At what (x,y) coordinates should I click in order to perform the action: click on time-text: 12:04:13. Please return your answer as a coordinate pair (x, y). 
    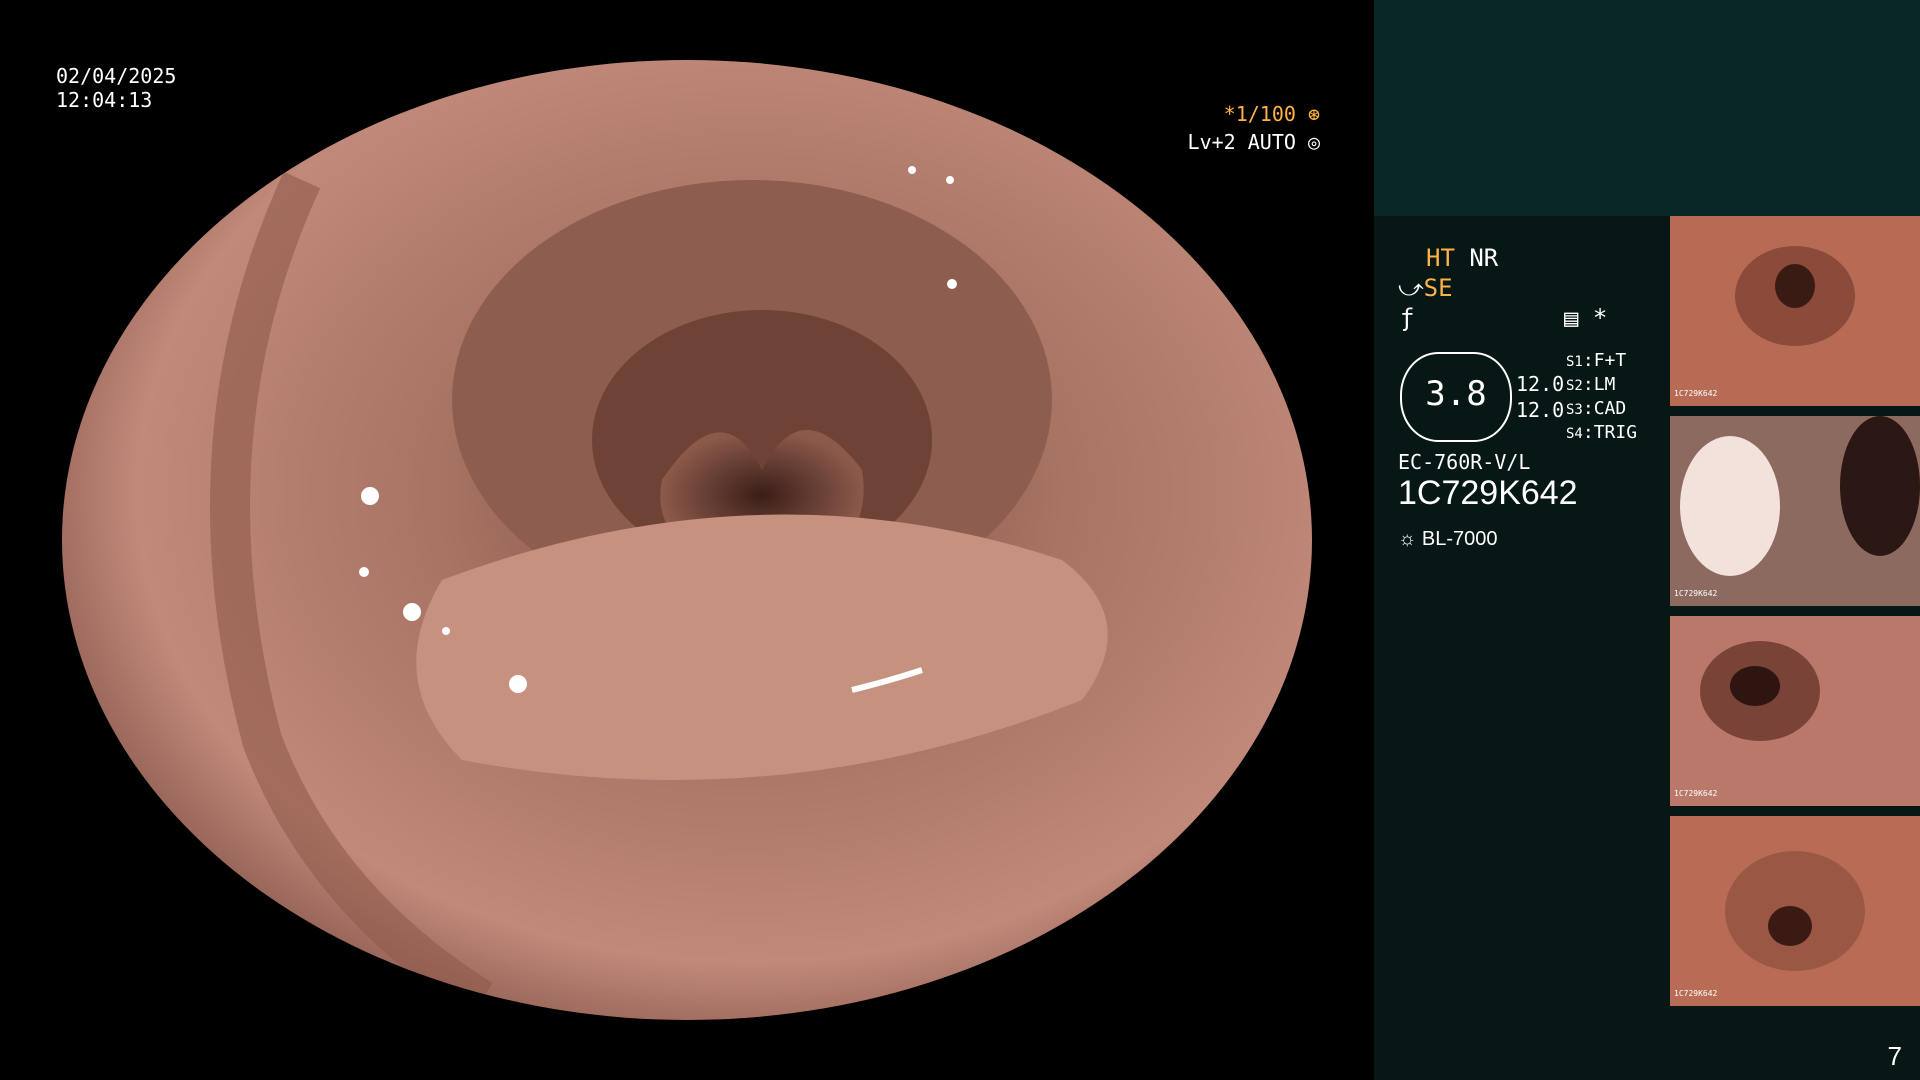
    Looking at the image, I should click on (104, 100).